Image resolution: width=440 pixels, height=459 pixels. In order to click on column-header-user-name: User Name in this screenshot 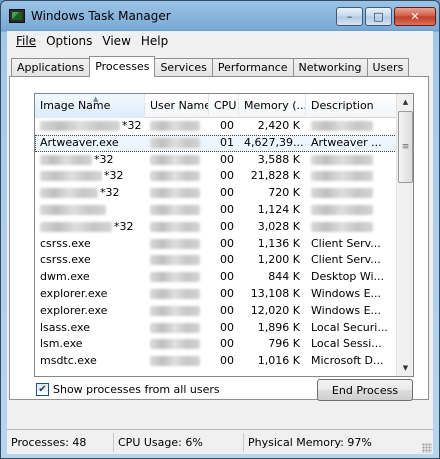, I will do `click(177, 106)`.